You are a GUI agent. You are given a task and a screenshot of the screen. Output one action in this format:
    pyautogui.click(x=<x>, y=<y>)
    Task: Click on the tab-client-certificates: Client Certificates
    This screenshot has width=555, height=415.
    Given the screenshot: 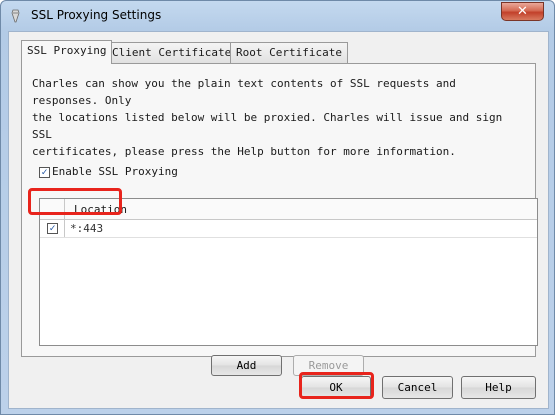 What is the action you would take?
    pyautogui.click(x=175, y=52)
    